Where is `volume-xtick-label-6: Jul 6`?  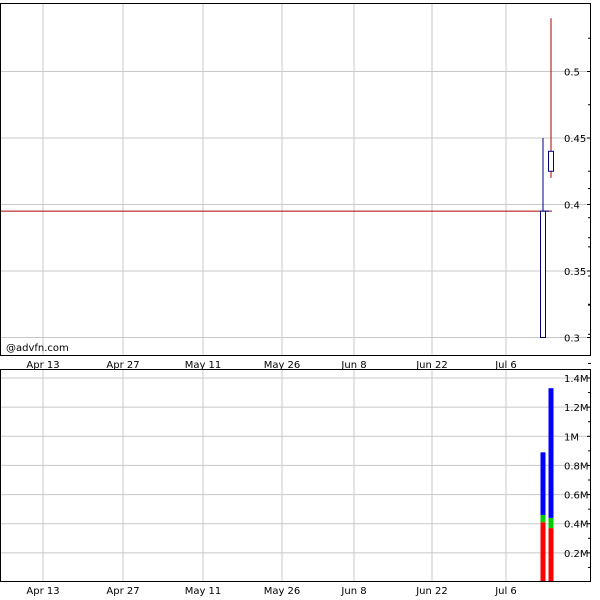
volume-xtick-label-6: Jul 6 is located at coordinates (505, 591).